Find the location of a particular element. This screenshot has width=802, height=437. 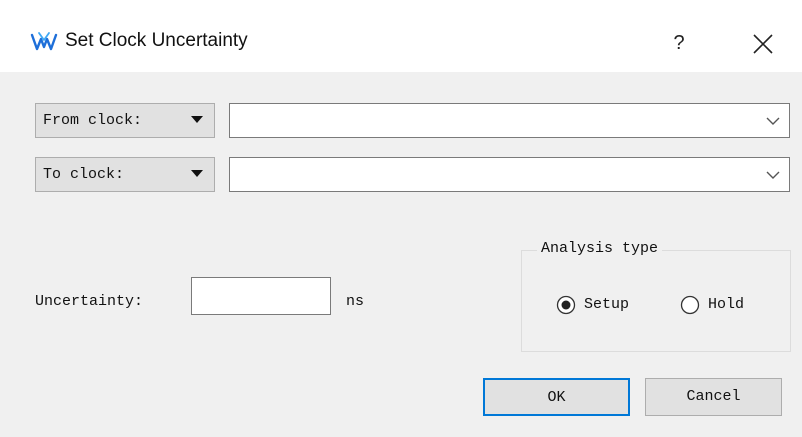

analysis-type-title: Analysis type is located at coordinates (600, 248).